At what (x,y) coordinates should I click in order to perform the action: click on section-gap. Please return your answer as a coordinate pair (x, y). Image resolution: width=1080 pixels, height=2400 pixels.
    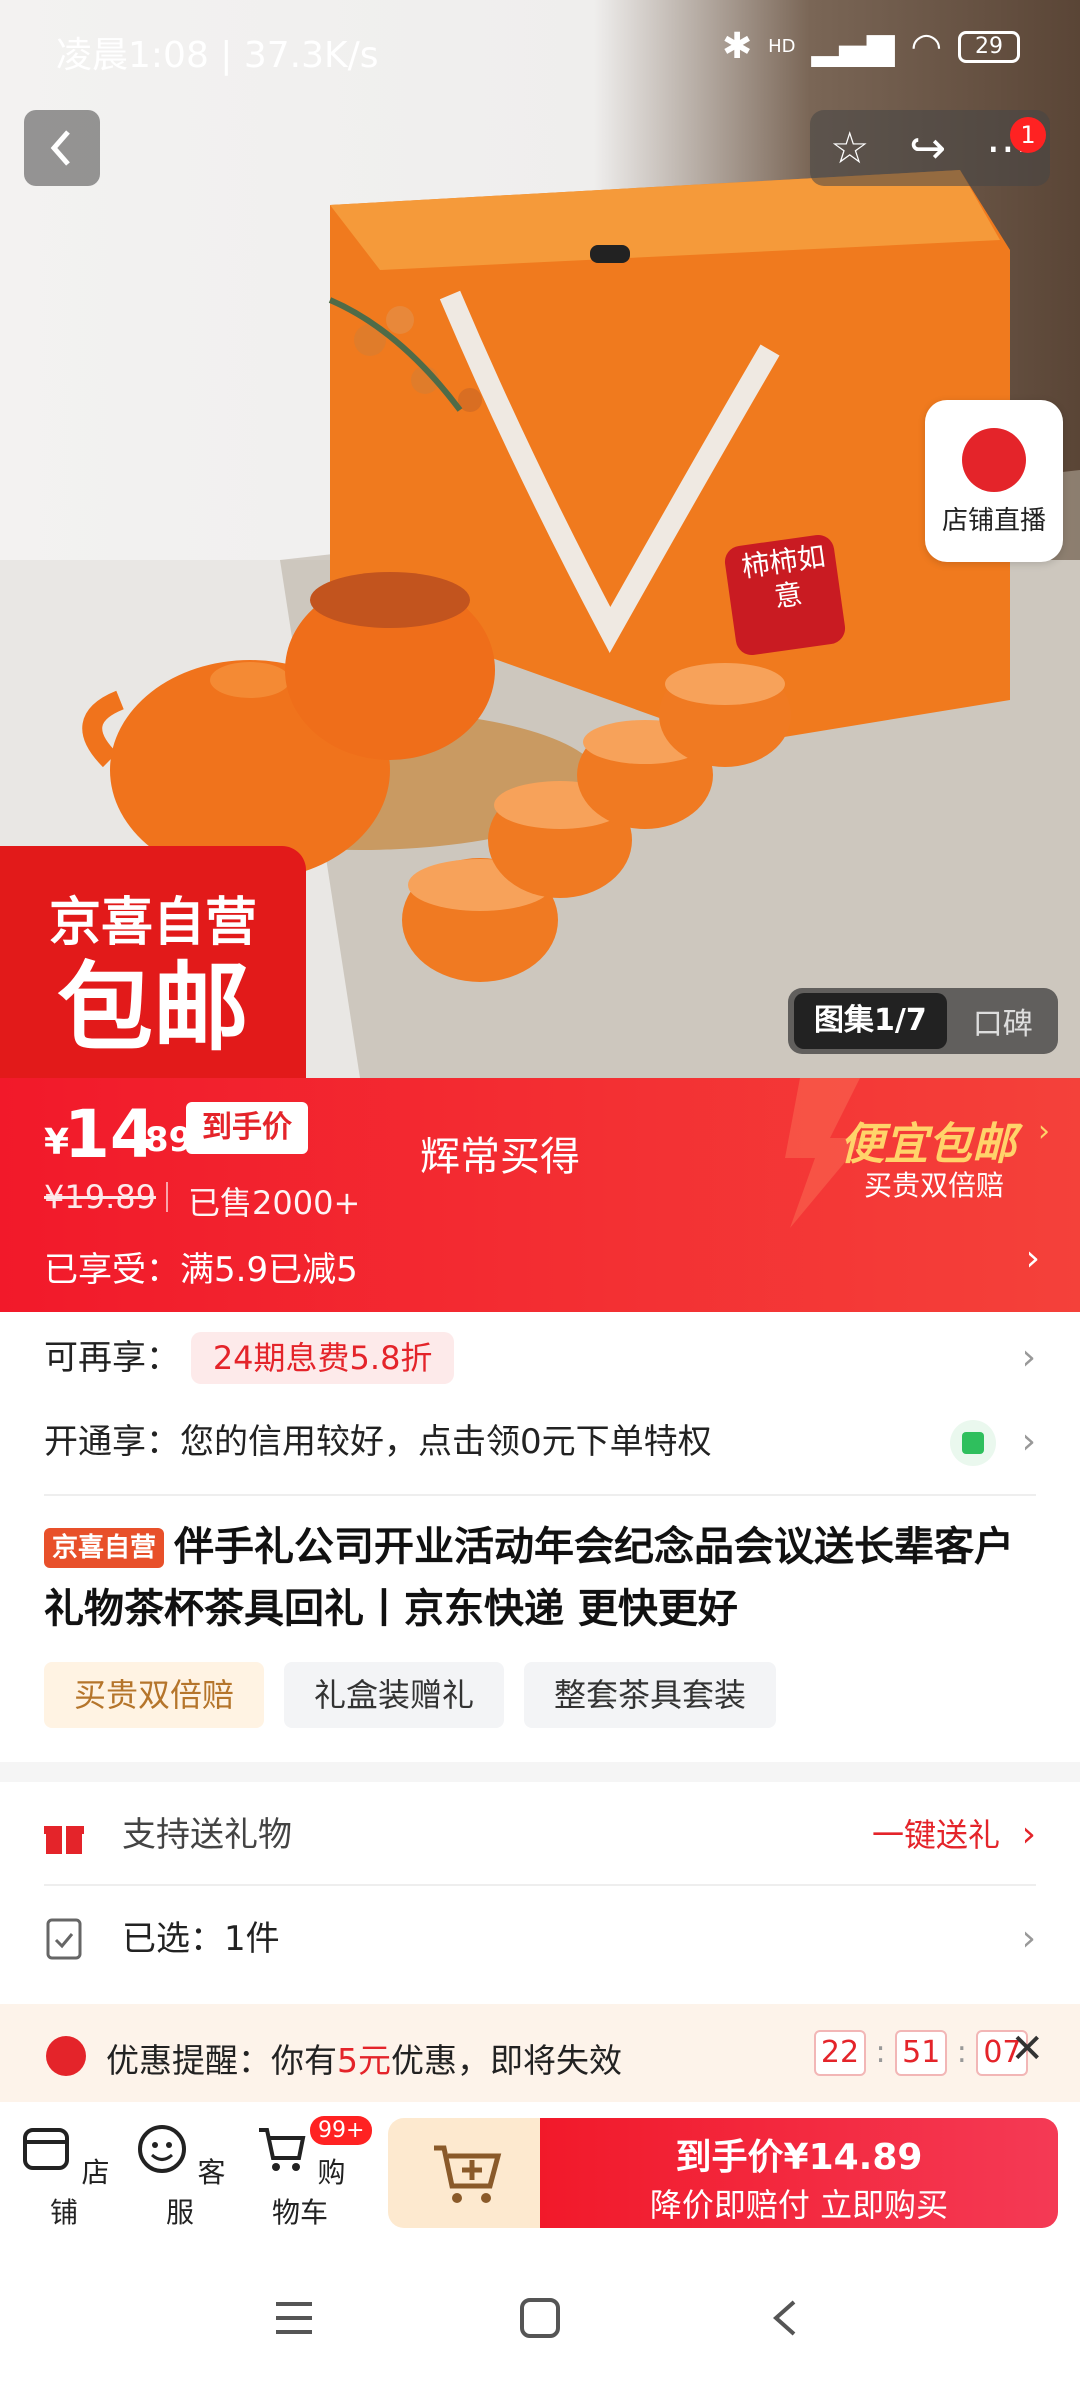
    Looking at the image, I should click on (540, 1772).